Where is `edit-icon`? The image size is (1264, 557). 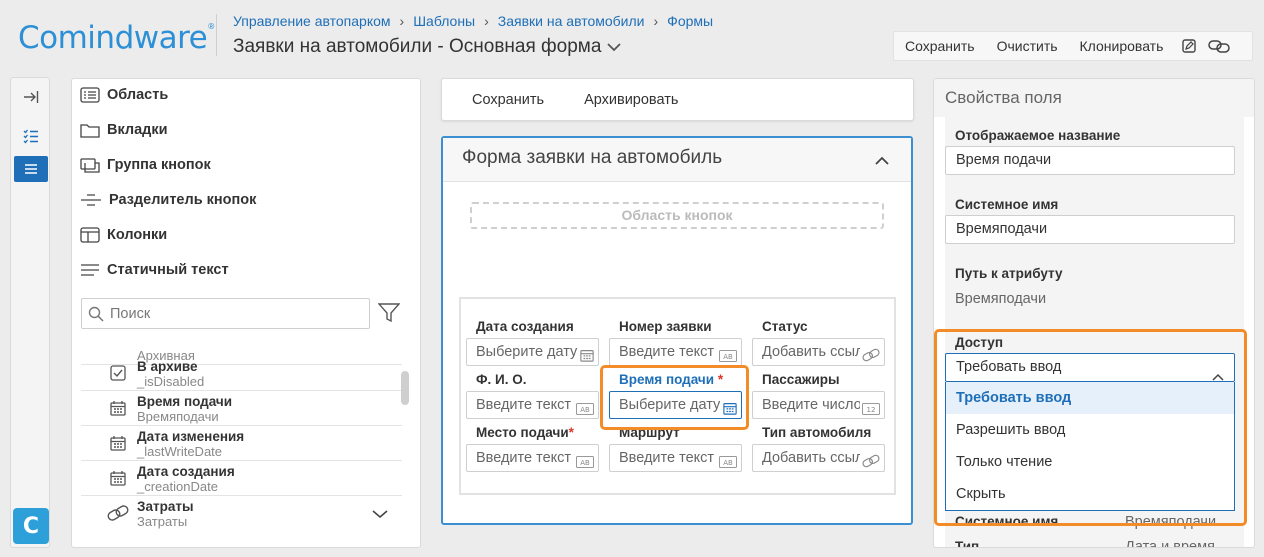 edit-icon is located at coordinates (1189, 46).